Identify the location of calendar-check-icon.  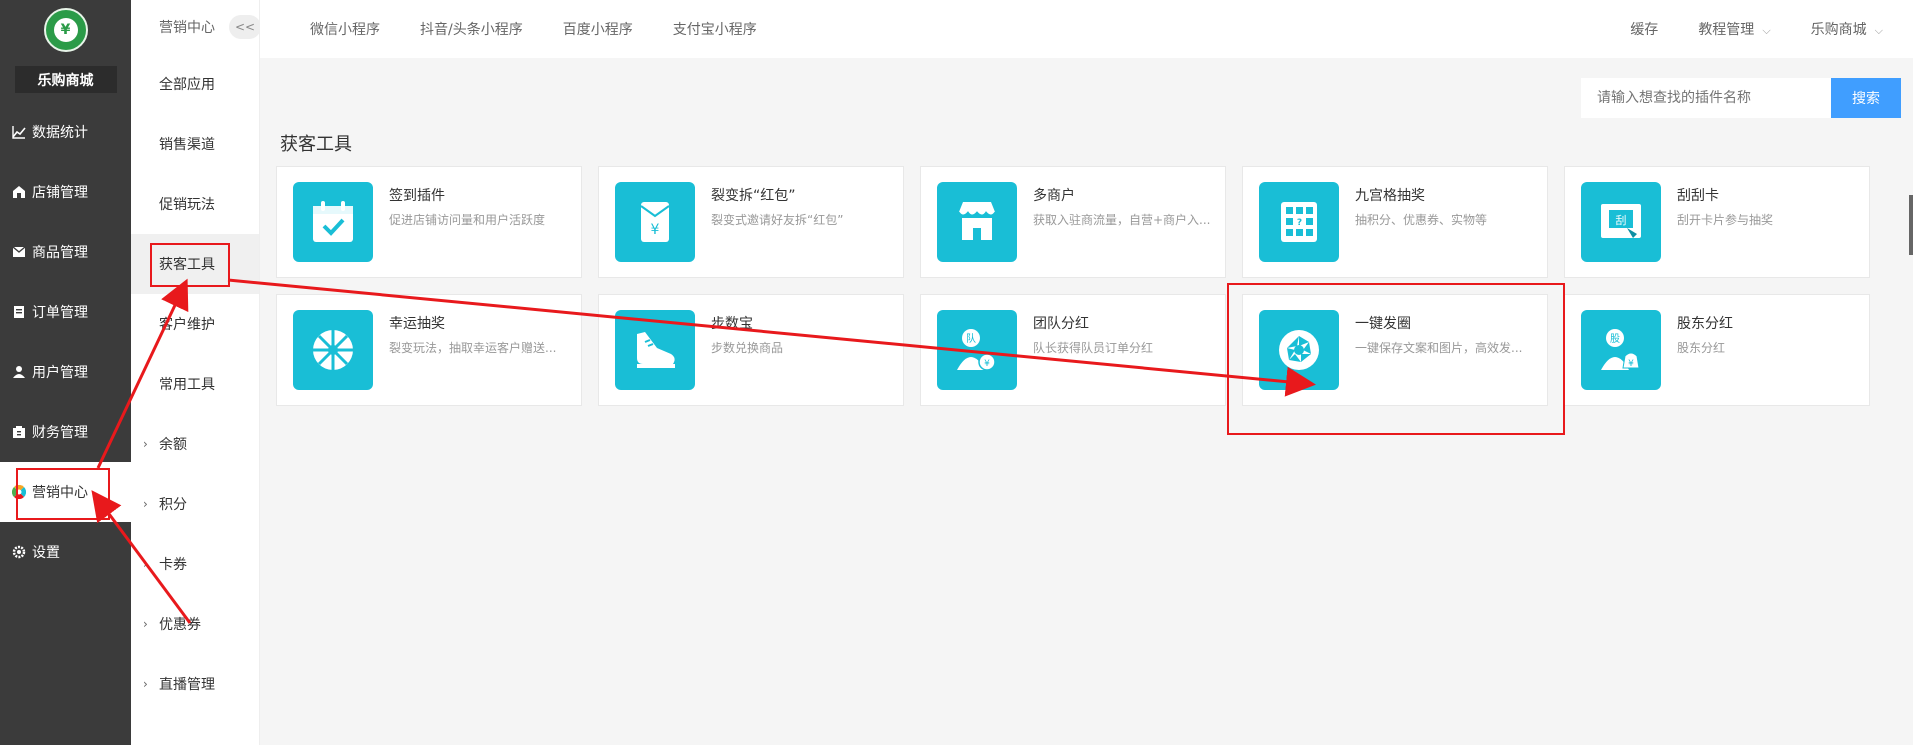
(333, 222).